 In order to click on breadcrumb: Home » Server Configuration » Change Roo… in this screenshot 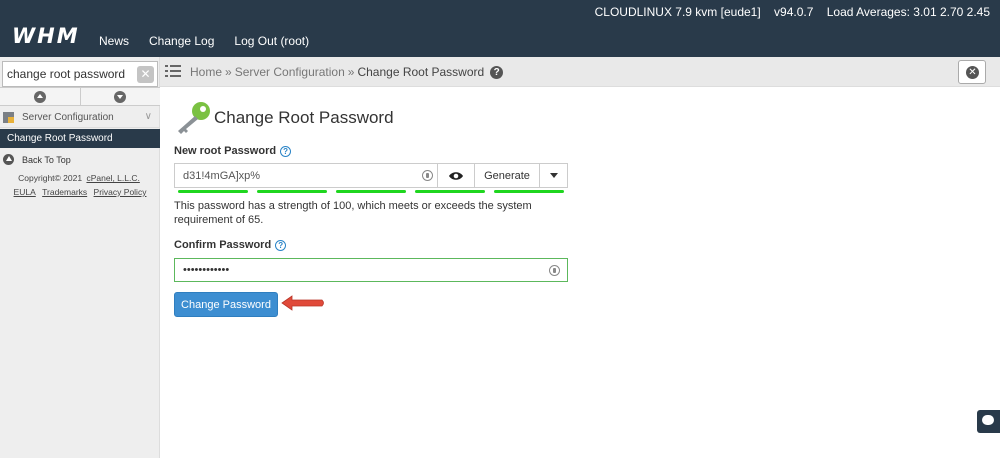, I will do `click(347, 72)`.